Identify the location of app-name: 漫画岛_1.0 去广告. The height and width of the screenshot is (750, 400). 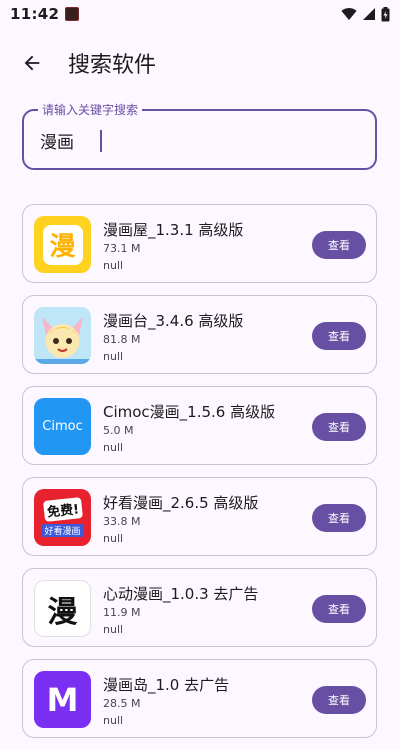
(166, 685).